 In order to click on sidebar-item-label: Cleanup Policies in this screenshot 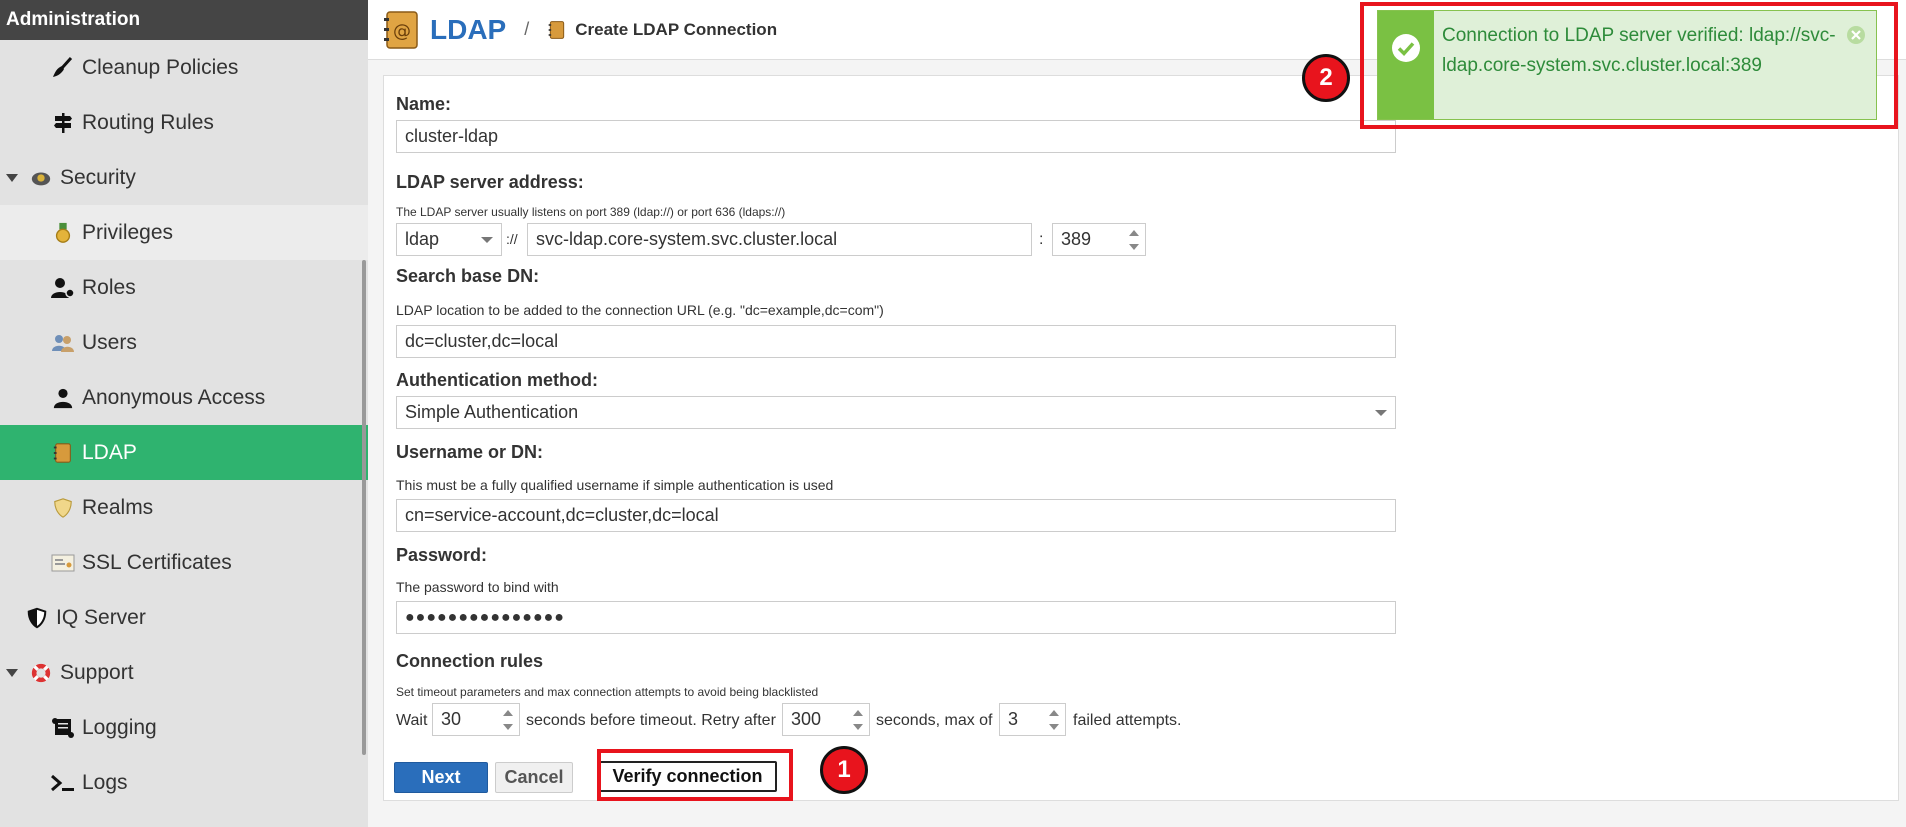, I will do `click(160, 67)`.